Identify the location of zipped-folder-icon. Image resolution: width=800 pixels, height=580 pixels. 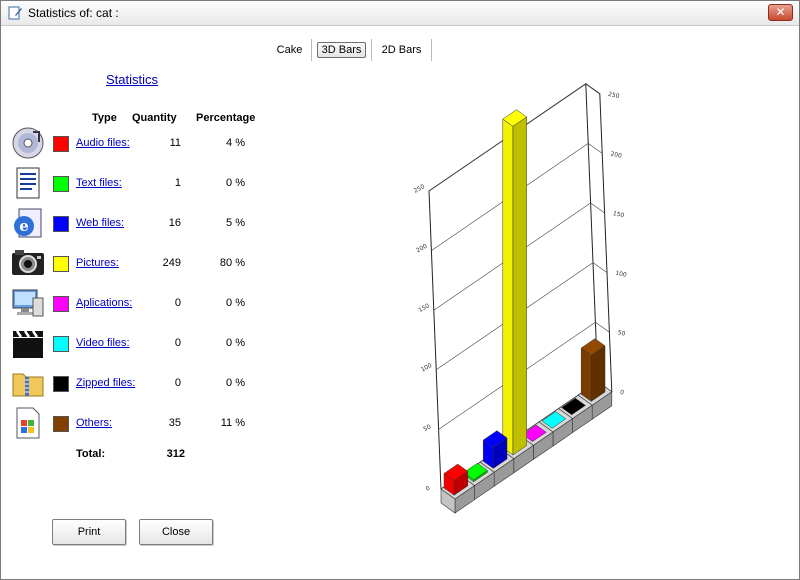
(28, 385).